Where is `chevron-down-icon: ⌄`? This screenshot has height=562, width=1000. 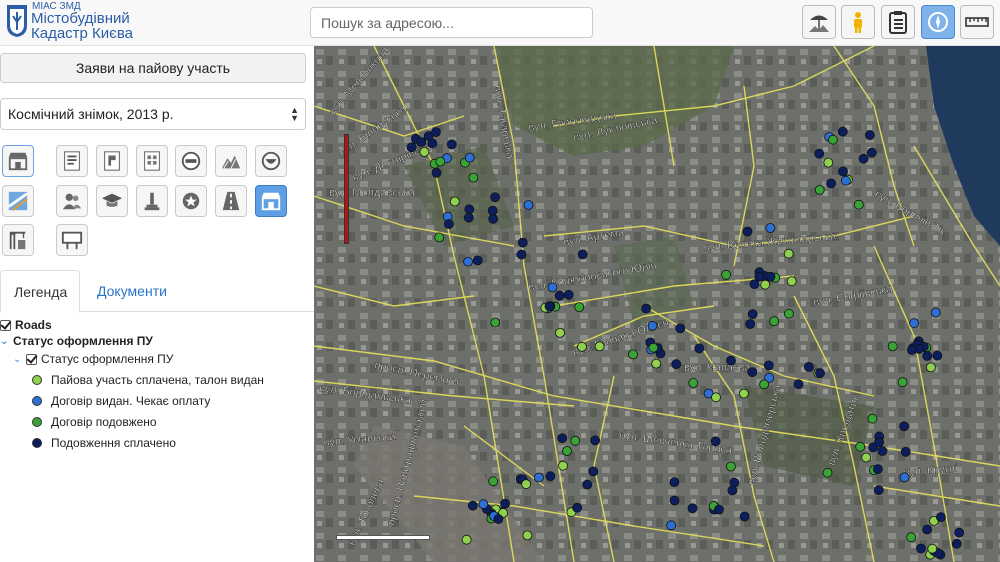
chevron-down-icon: ⌄ is located at coordinates (17, 359).